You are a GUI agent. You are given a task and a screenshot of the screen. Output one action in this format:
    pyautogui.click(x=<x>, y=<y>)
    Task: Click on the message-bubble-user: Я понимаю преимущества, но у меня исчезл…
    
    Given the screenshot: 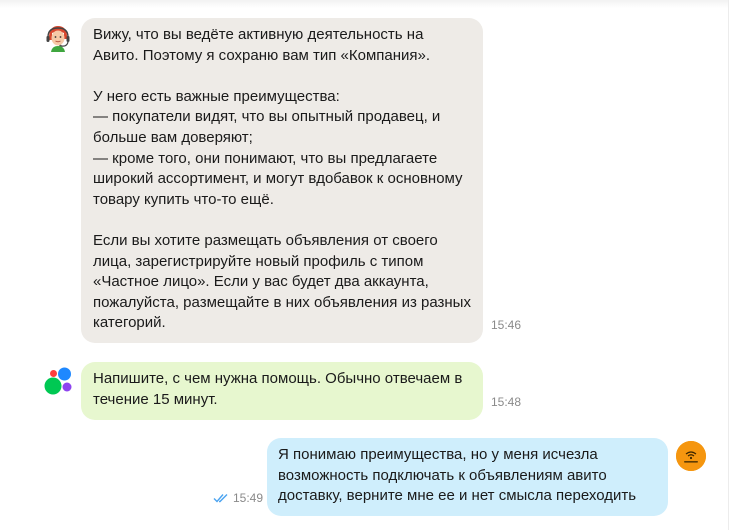 What is the action you would take?
    pyautogui.click(x=467, y=477)
    